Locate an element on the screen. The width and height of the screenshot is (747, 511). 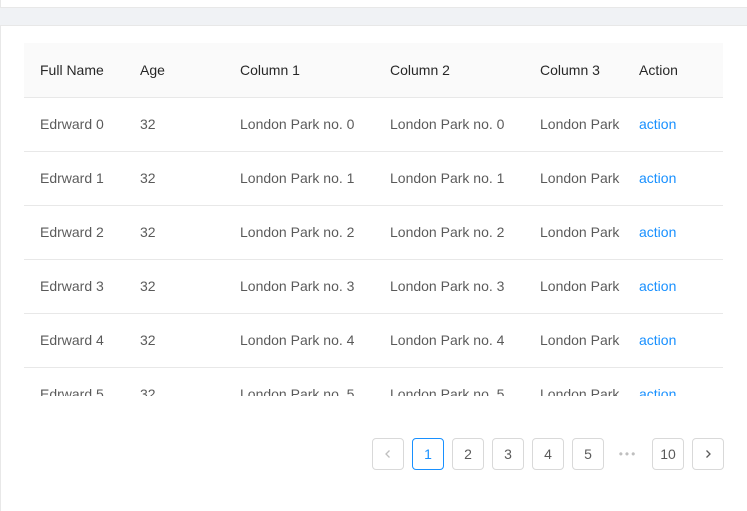
jump-next-button: ••• is located at coordinates (628, 454).